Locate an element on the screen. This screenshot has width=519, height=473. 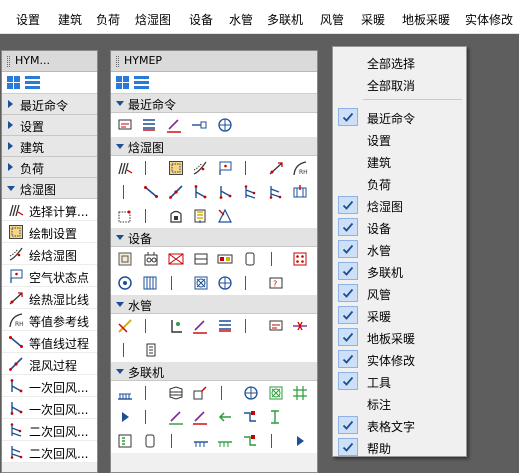
cmd-isoline-process: 等值线过程 is located at coordinates (49, 342).